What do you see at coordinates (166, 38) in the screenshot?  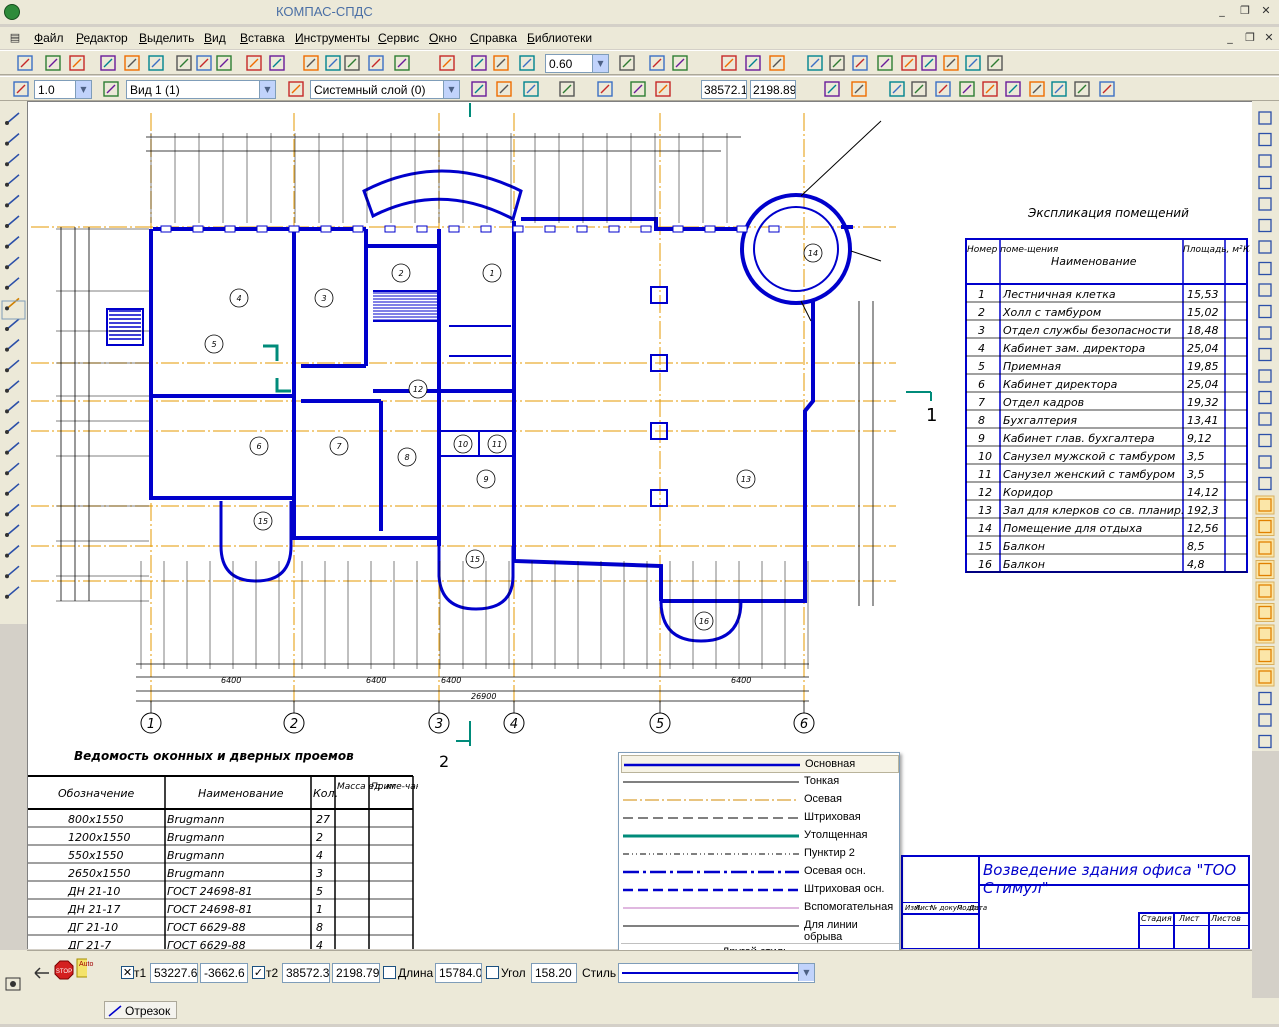 I see `menu-select: Выделить` at bounding box center [166, 38].